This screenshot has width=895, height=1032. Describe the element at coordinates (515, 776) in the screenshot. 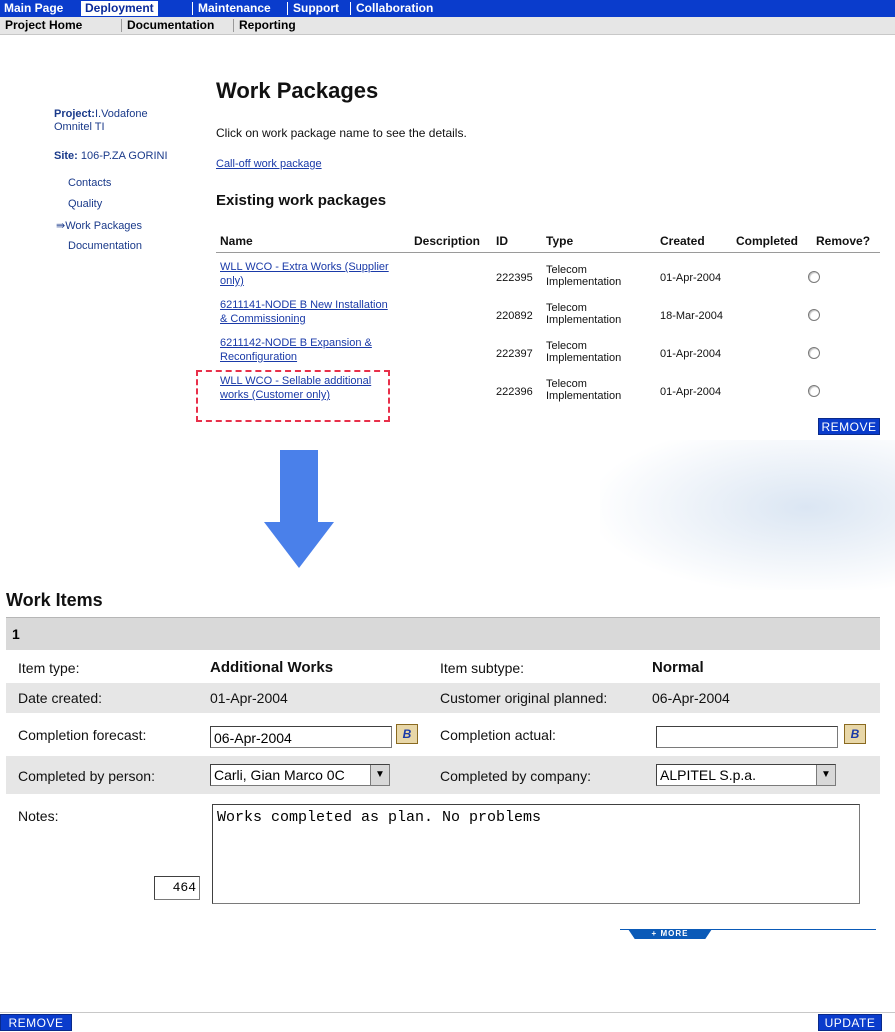

I see `completed-by-company-label: Completed by company:` at that location.